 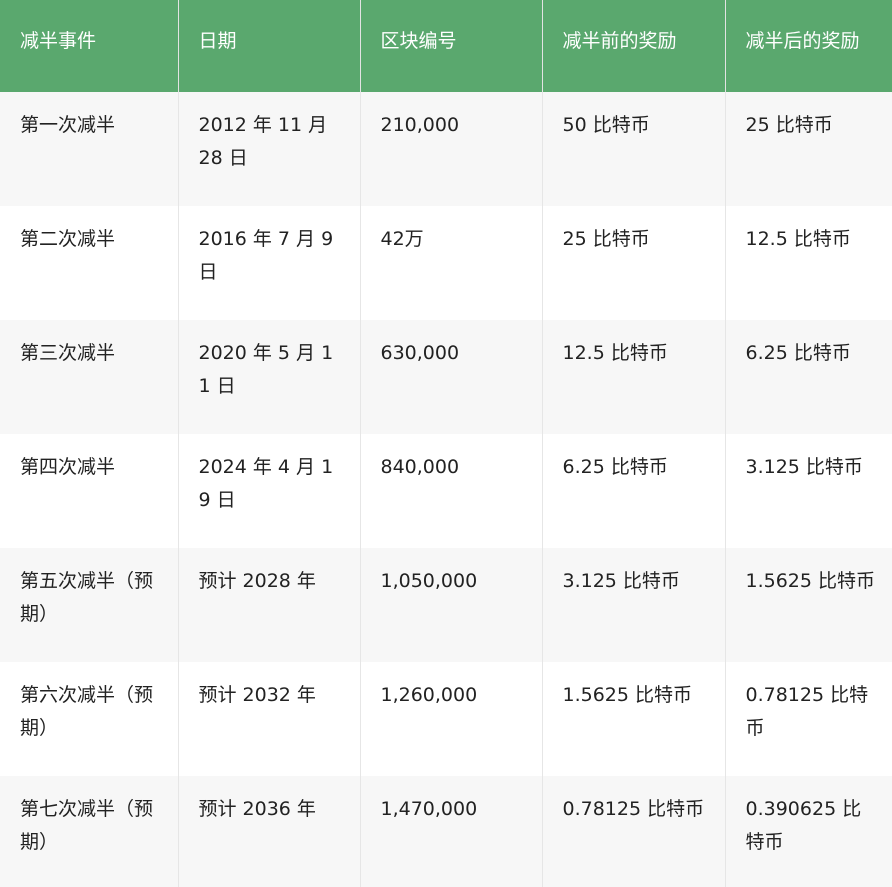 I want to click on cell-date: 预计 2036 年, so click(x=269, y=831).